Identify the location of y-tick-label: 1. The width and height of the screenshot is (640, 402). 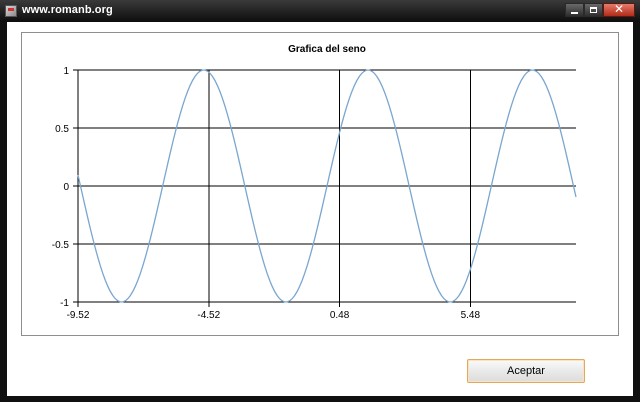
(66, 71).